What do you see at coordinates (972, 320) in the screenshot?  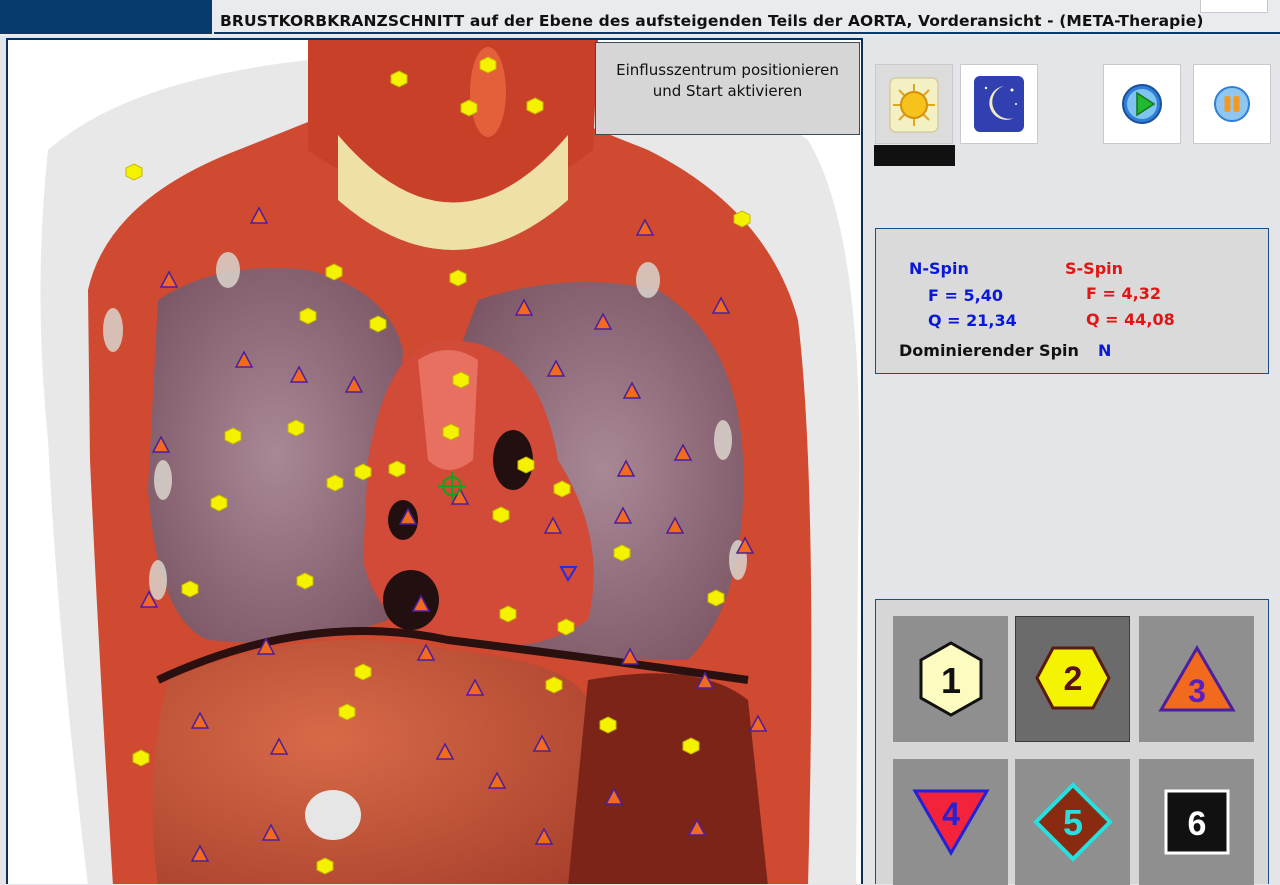 I see `n-spin-q-value: Q = 21,34` at bounding box center [972, 320].